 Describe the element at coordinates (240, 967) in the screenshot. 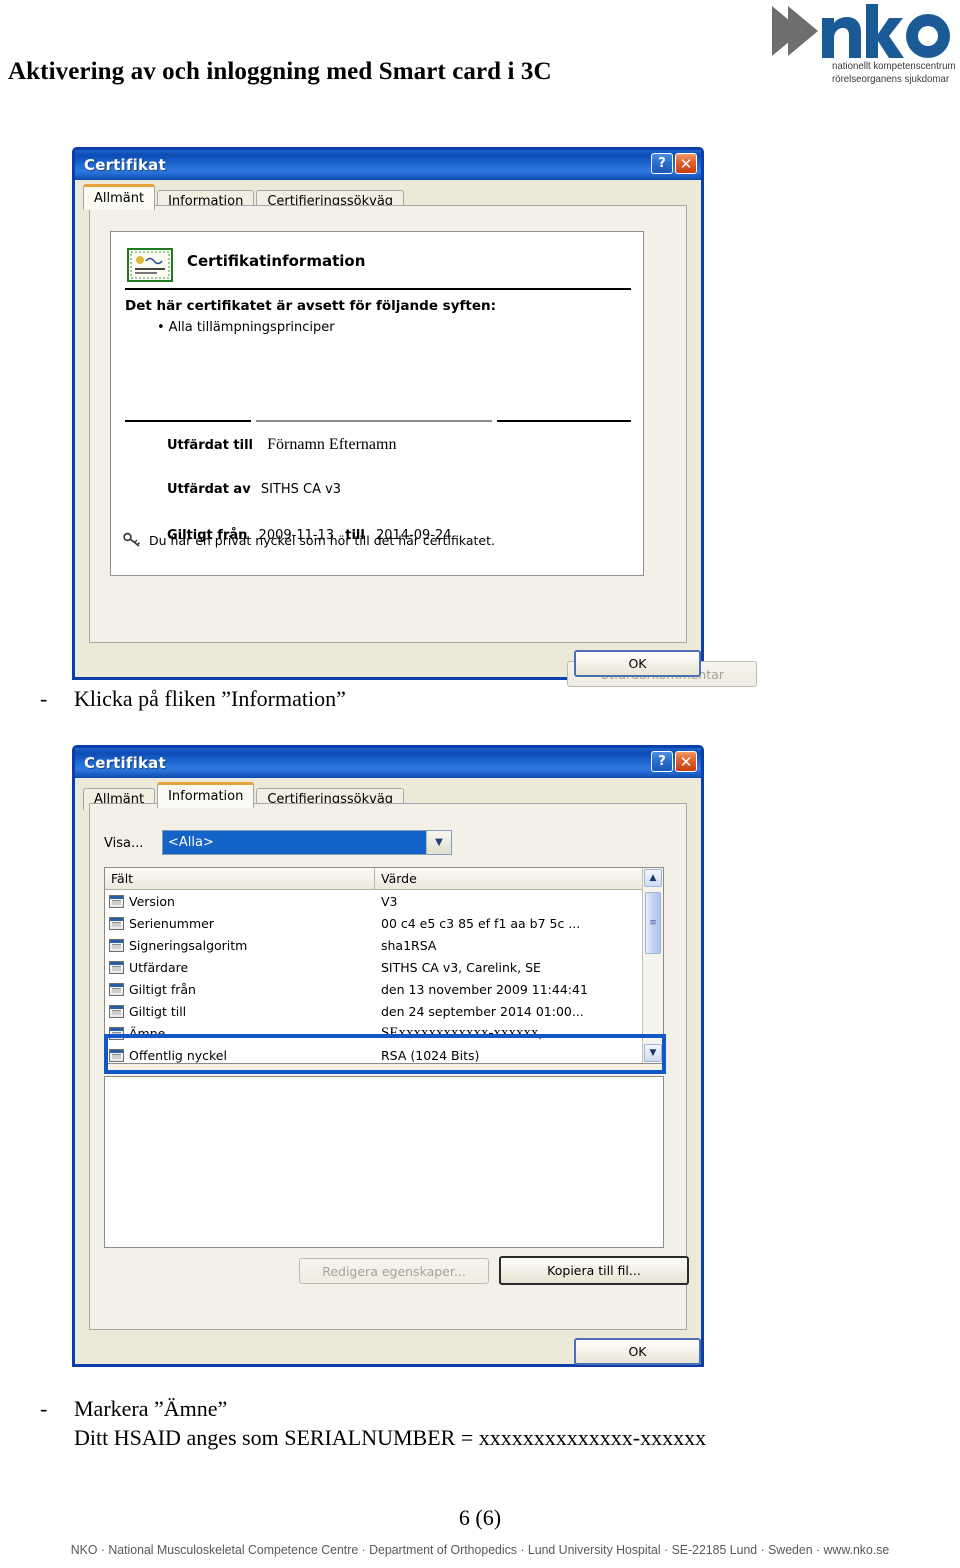

I see `row-field-cell: Utfärdare` at that location.